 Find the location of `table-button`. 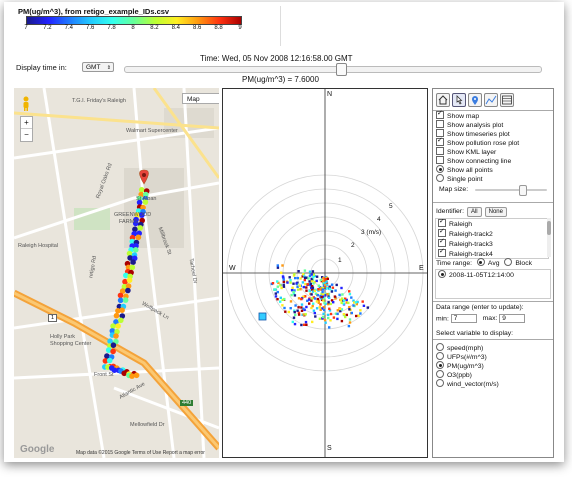

table-button is located at coordinates (507, 100).